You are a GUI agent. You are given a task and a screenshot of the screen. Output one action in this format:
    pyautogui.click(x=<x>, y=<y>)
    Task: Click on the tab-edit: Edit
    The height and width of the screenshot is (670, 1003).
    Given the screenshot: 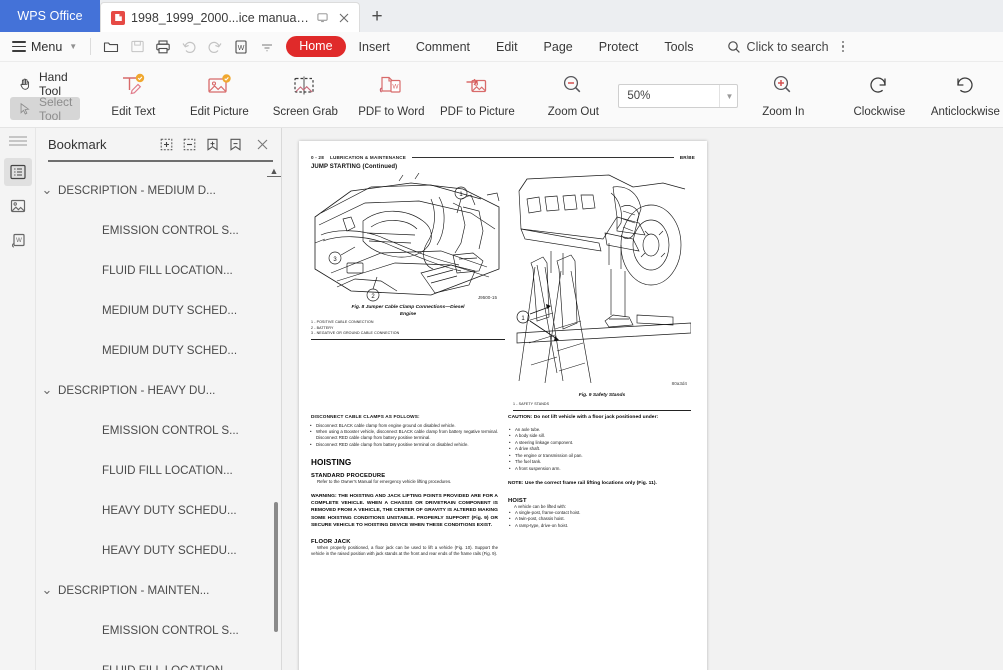 What is the action you would take?
    pyautogui.click(x=507, y=47)
    